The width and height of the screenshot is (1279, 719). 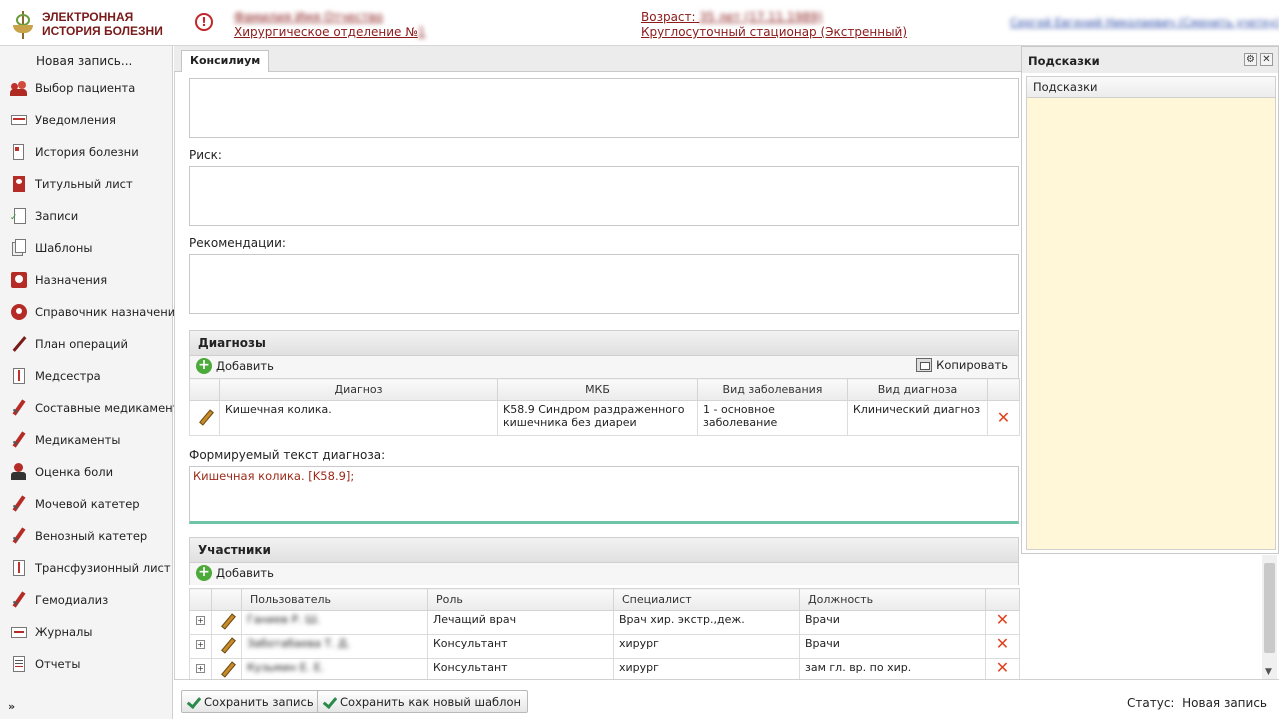 I want to click on nav-item-medical-history: История болезни, so click(x=90, y=152).